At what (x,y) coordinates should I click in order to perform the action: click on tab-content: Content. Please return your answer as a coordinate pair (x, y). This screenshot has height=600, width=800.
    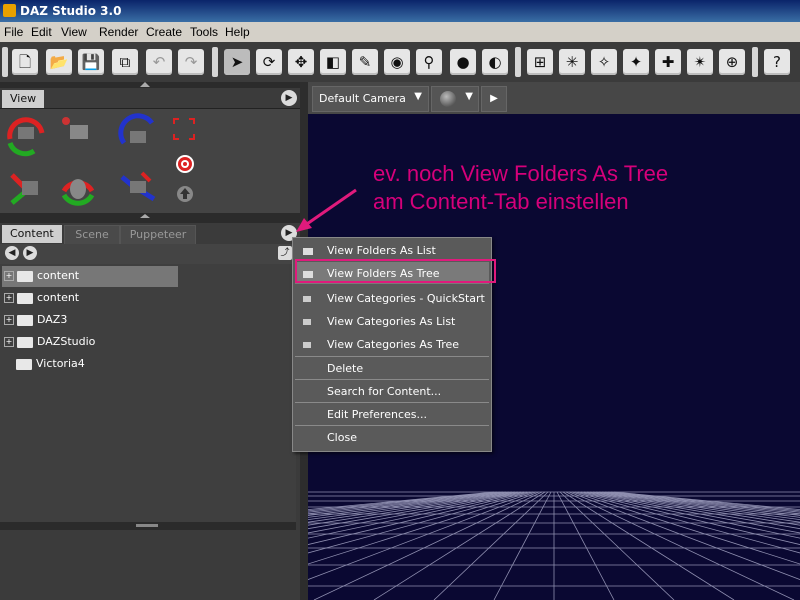
    Looking at the image, I should click on (32, 234).